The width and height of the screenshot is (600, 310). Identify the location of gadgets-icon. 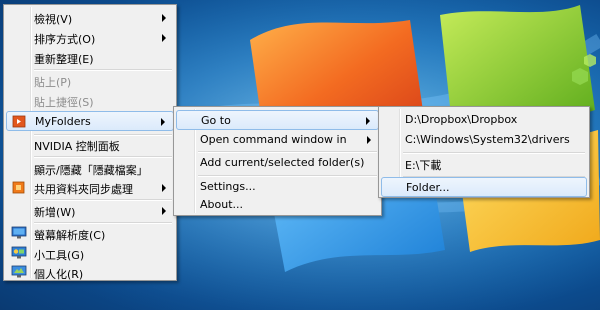
(19, 252).